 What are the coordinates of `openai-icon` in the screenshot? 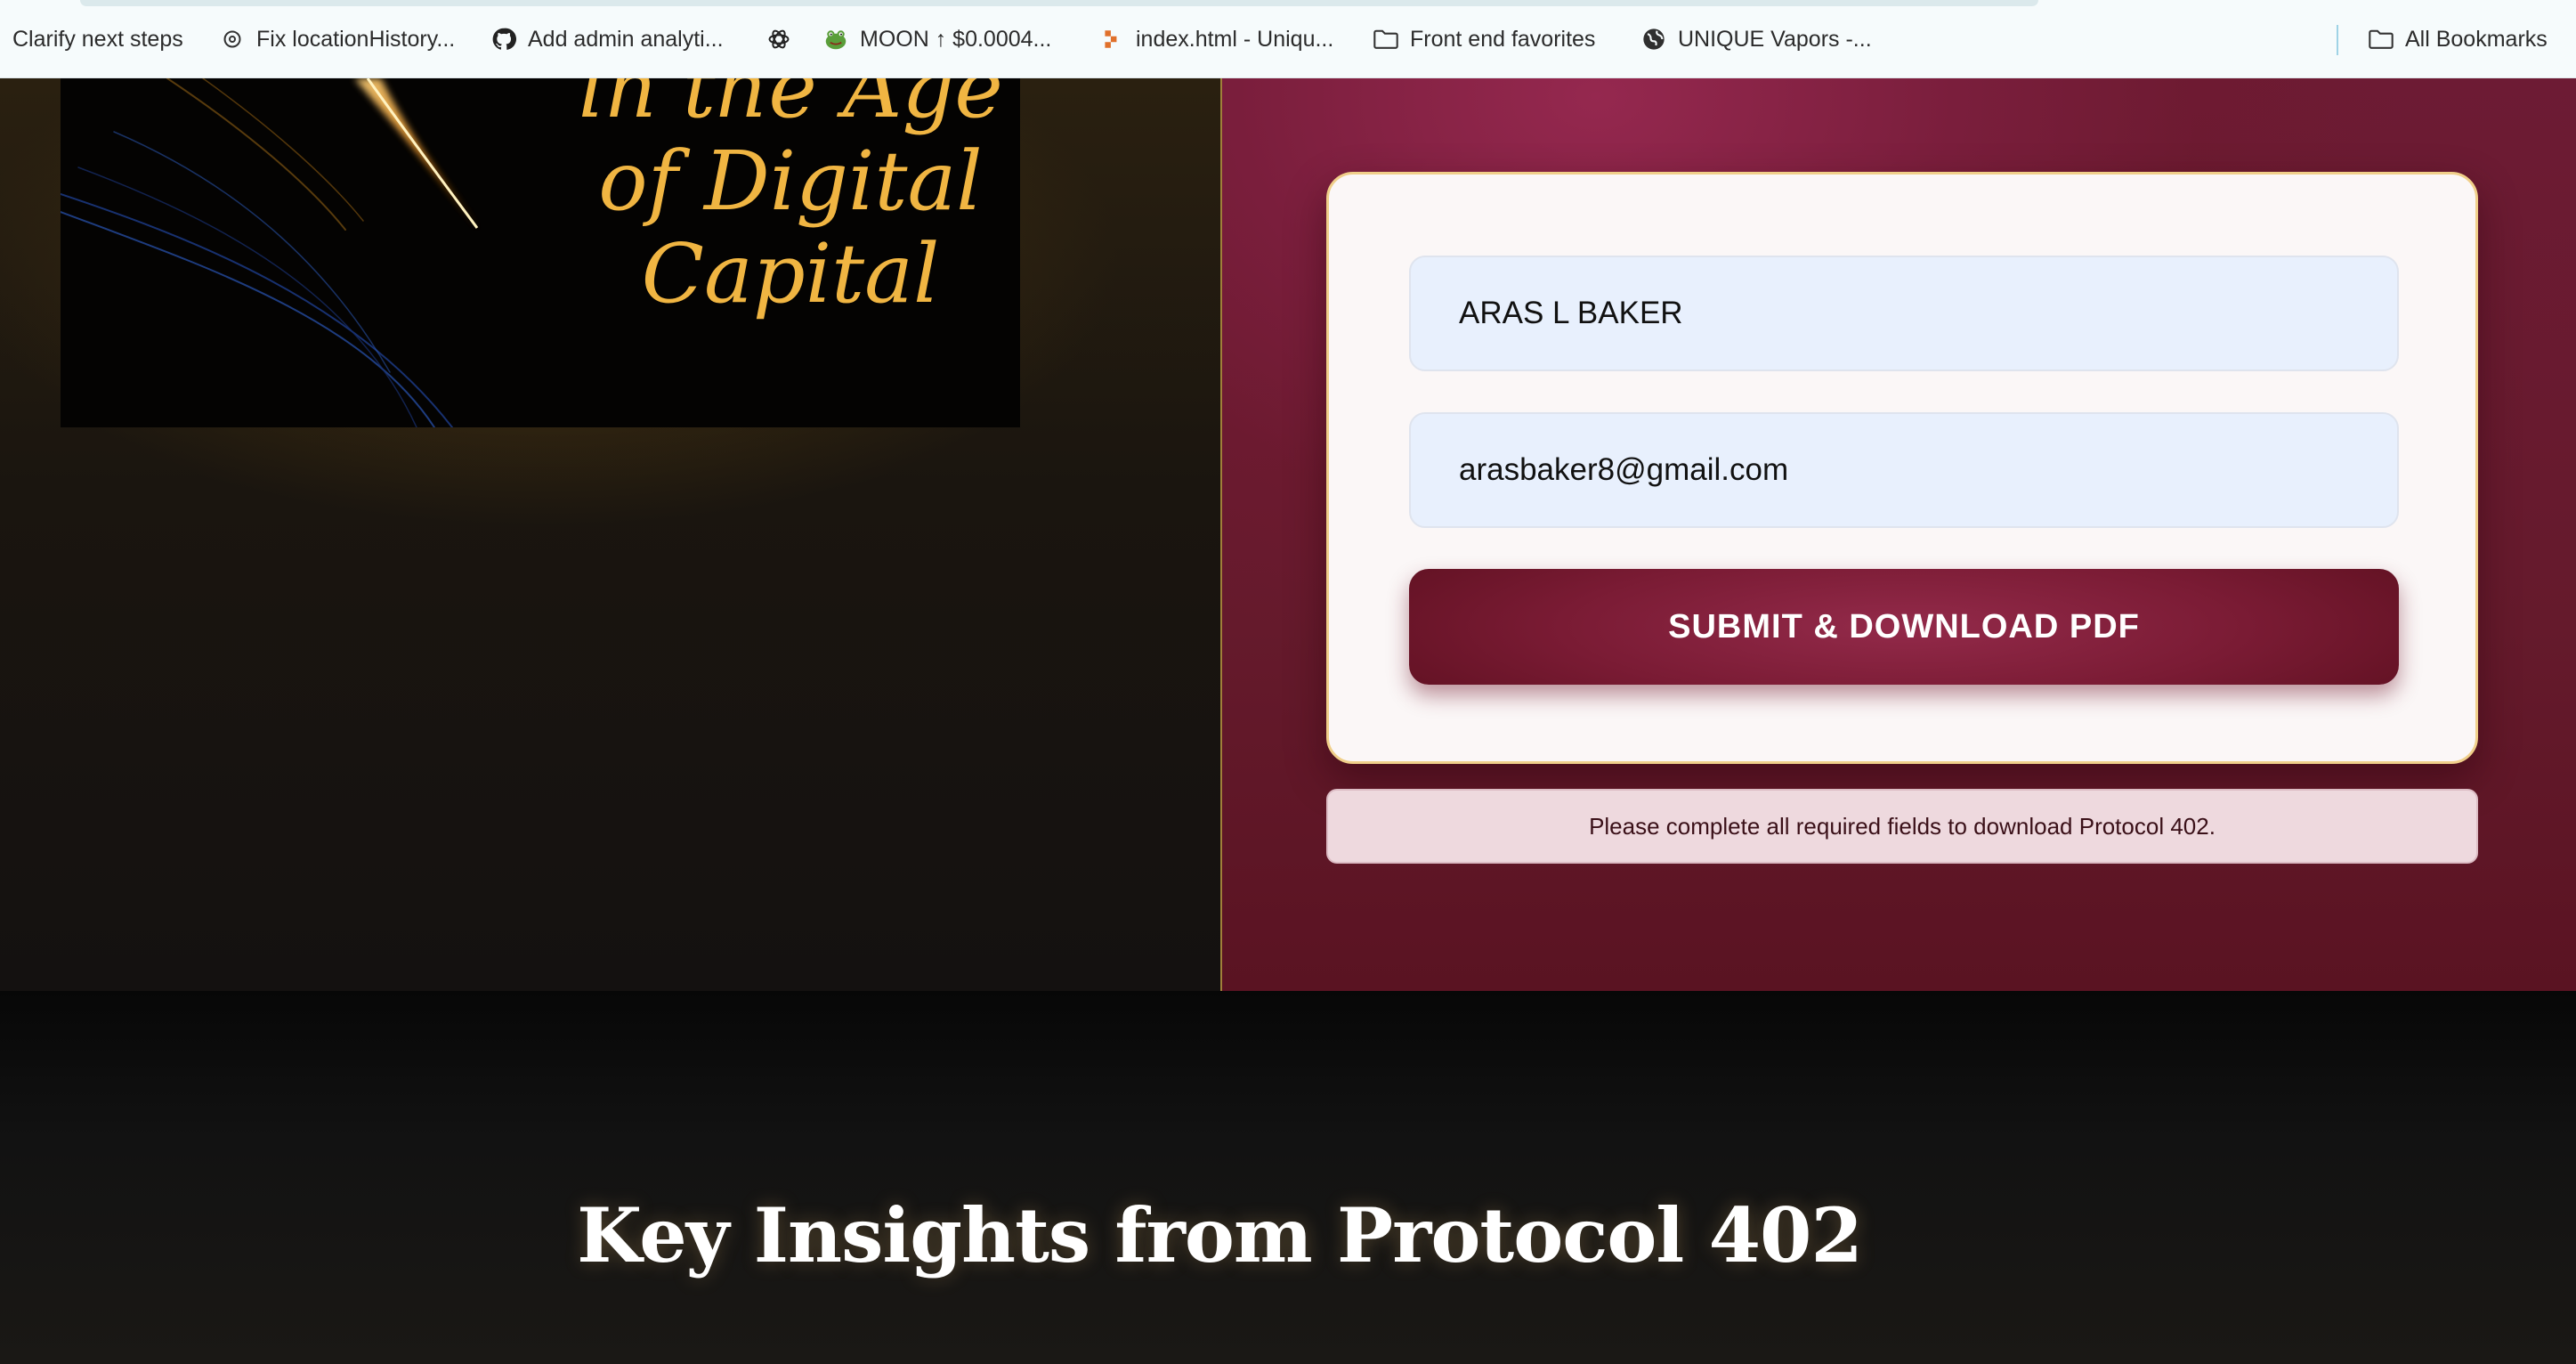 It's located at (233, 39).